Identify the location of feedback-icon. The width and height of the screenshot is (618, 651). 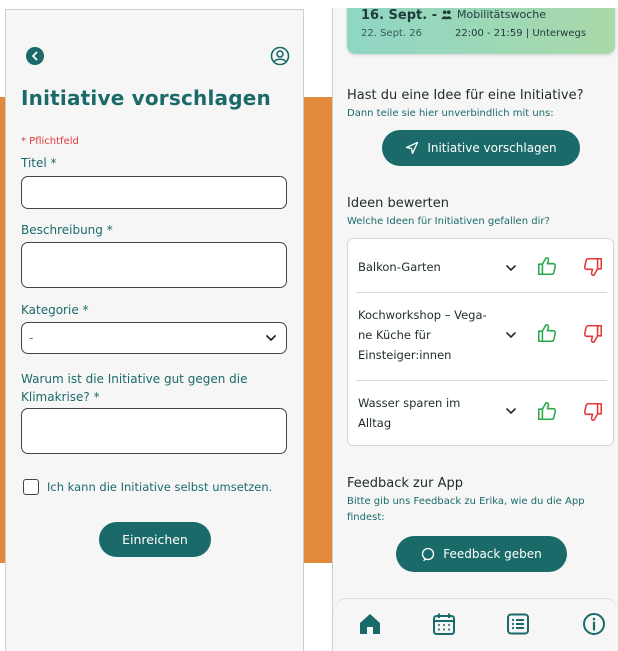
(428, 554).